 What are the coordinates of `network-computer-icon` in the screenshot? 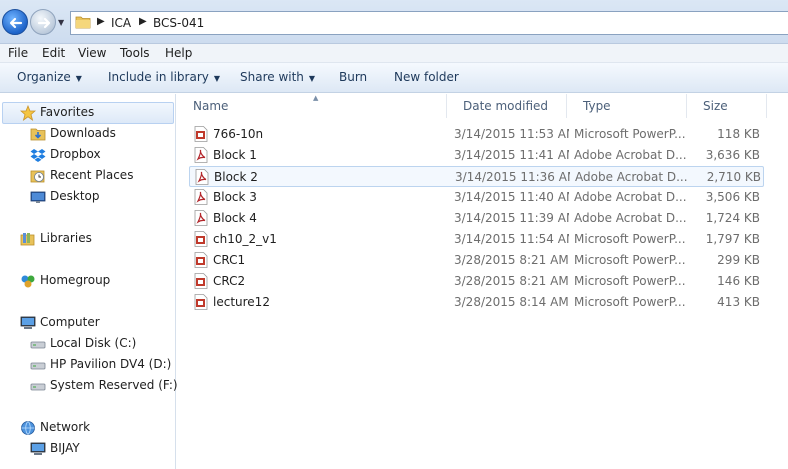 It's located at (38, 448).